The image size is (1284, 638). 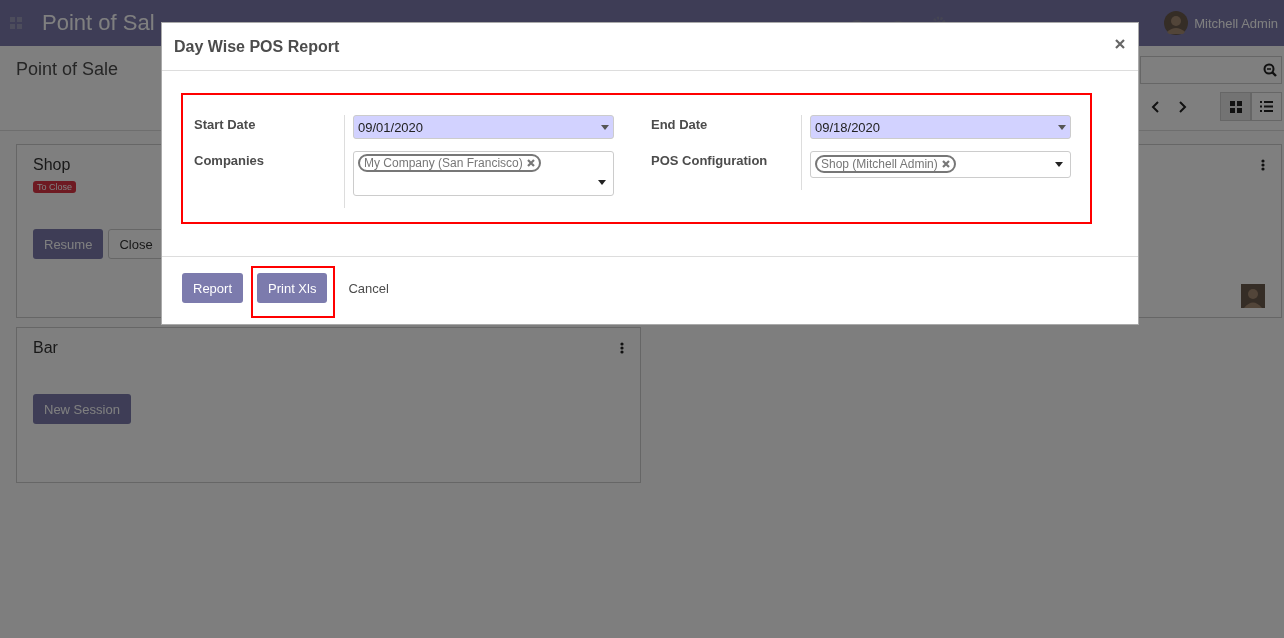 What do you see at coordinates (136, 244) in the screenshot?
I see `secondary-button: Close` at bounding box center [136, 244].